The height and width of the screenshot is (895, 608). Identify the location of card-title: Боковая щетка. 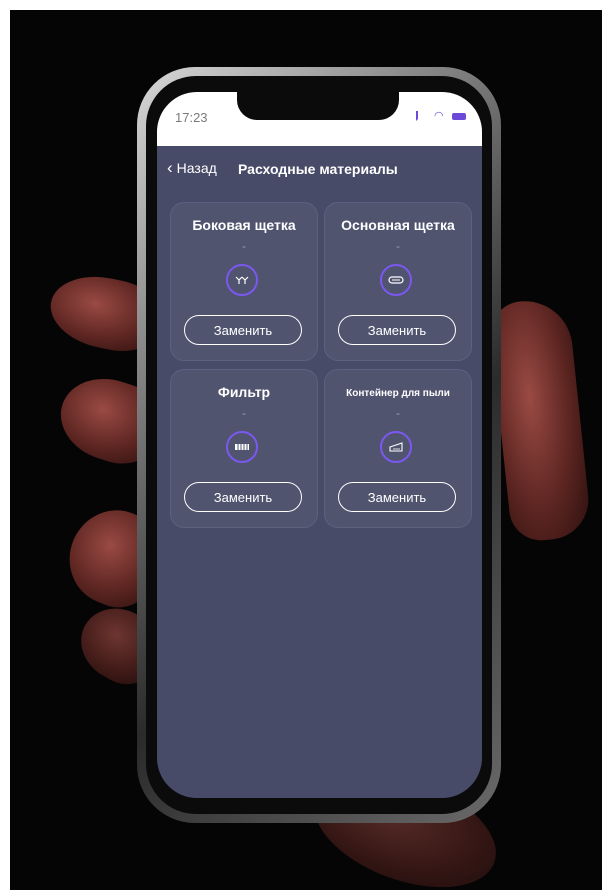
(244, 225).